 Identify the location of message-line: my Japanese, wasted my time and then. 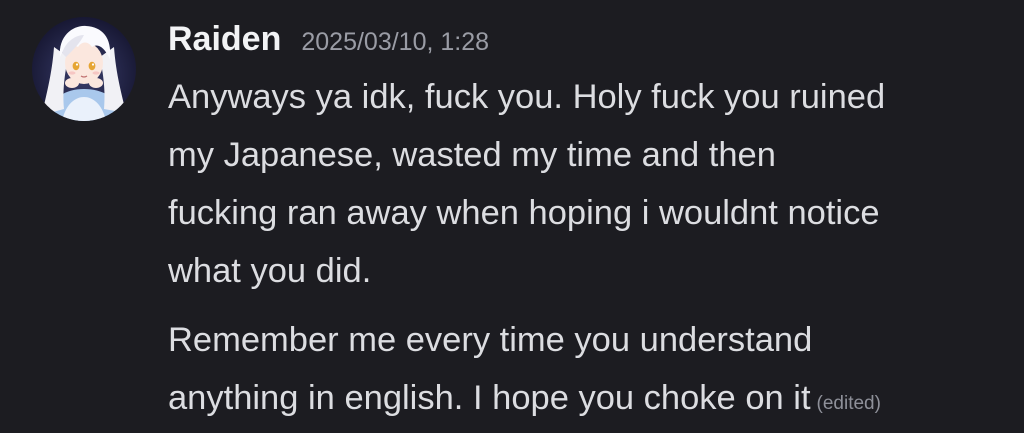
(472, 155).